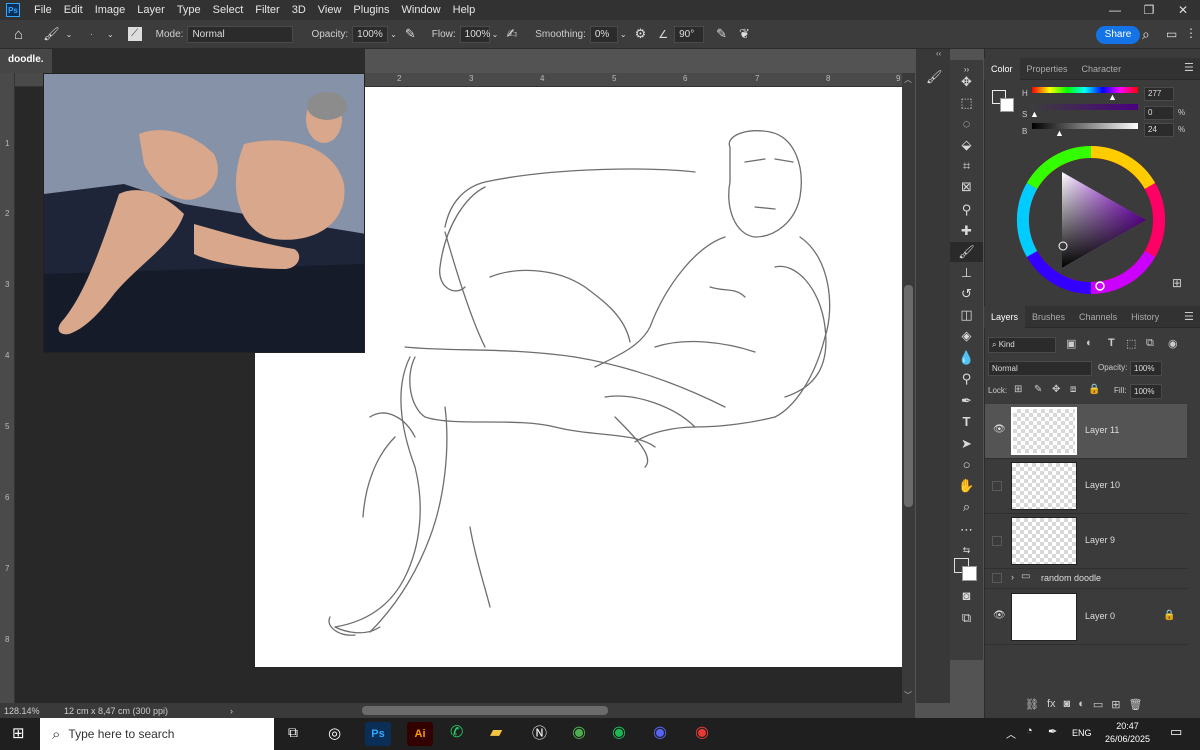 The height and width of the screenshot is (750, 1200). I want to click on screen-mode-icon: ⧉, so click(966, 618).